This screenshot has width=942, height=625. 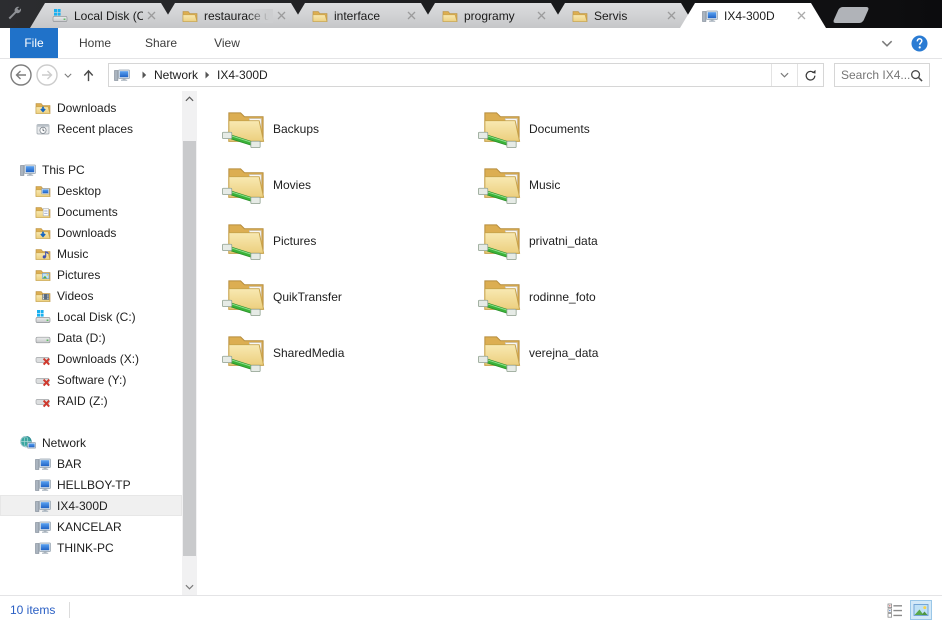 I want to click on folder-label: Music, so click(x=545, y=185).